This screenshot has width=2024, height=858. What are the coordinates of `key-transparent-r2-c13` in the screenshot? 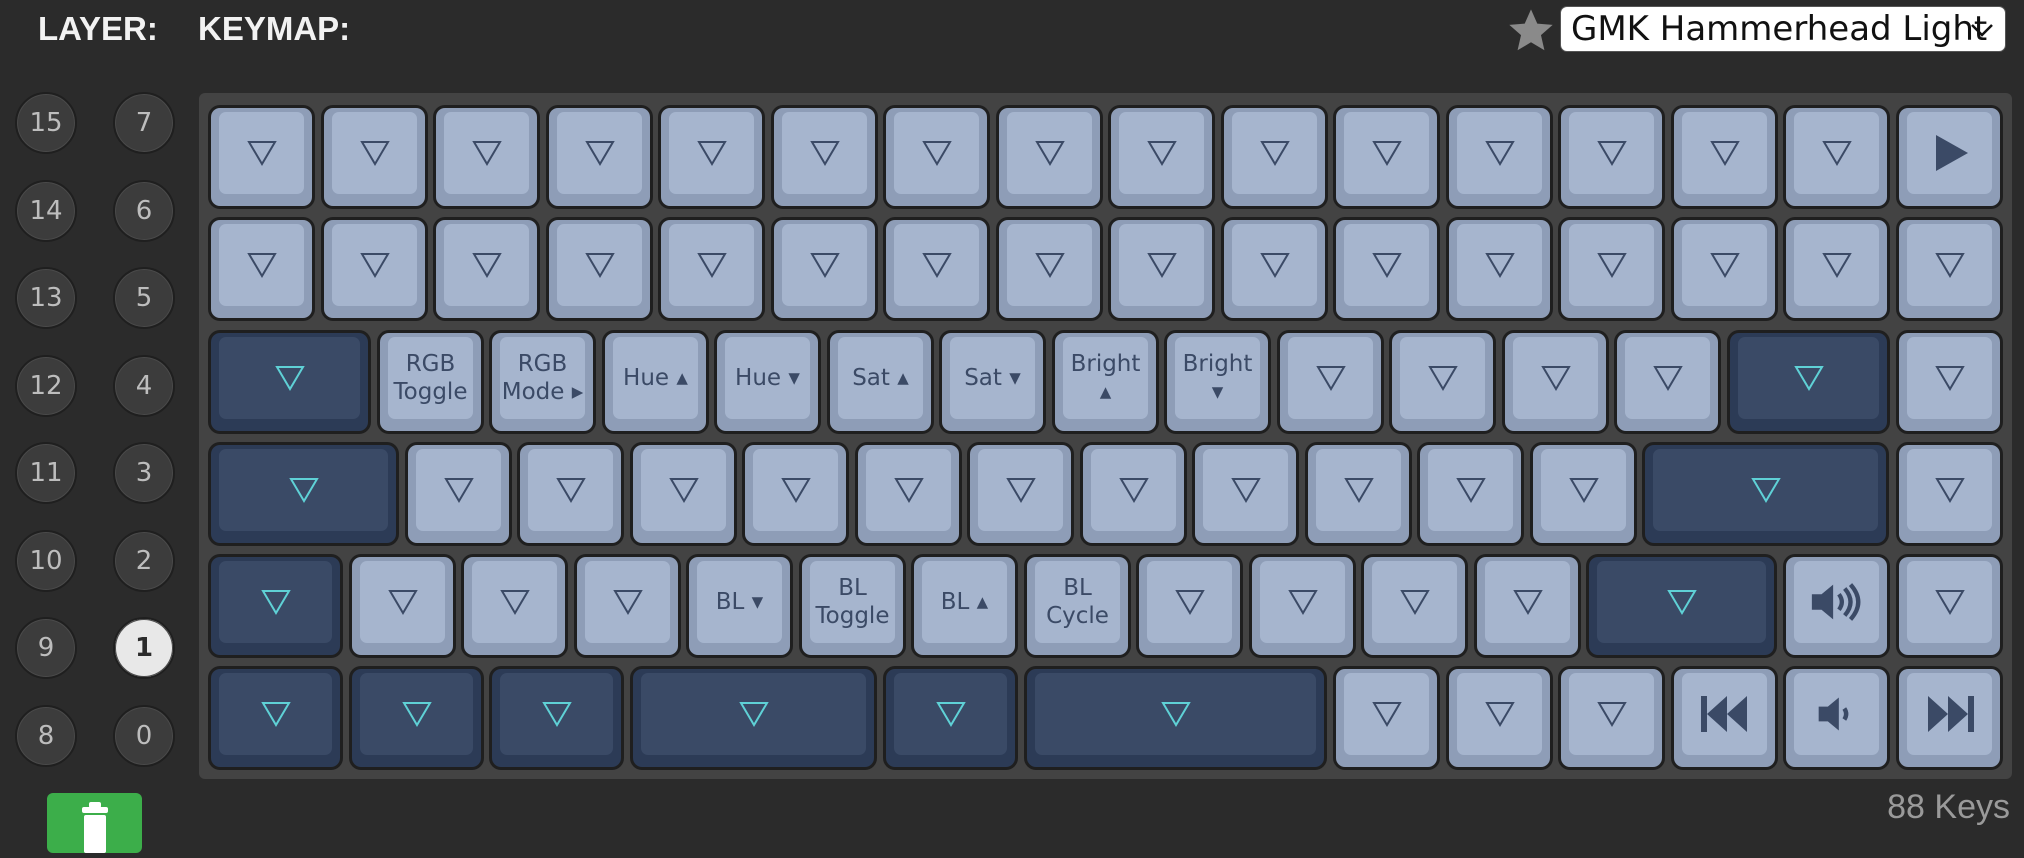 It's located at (1611, 269).